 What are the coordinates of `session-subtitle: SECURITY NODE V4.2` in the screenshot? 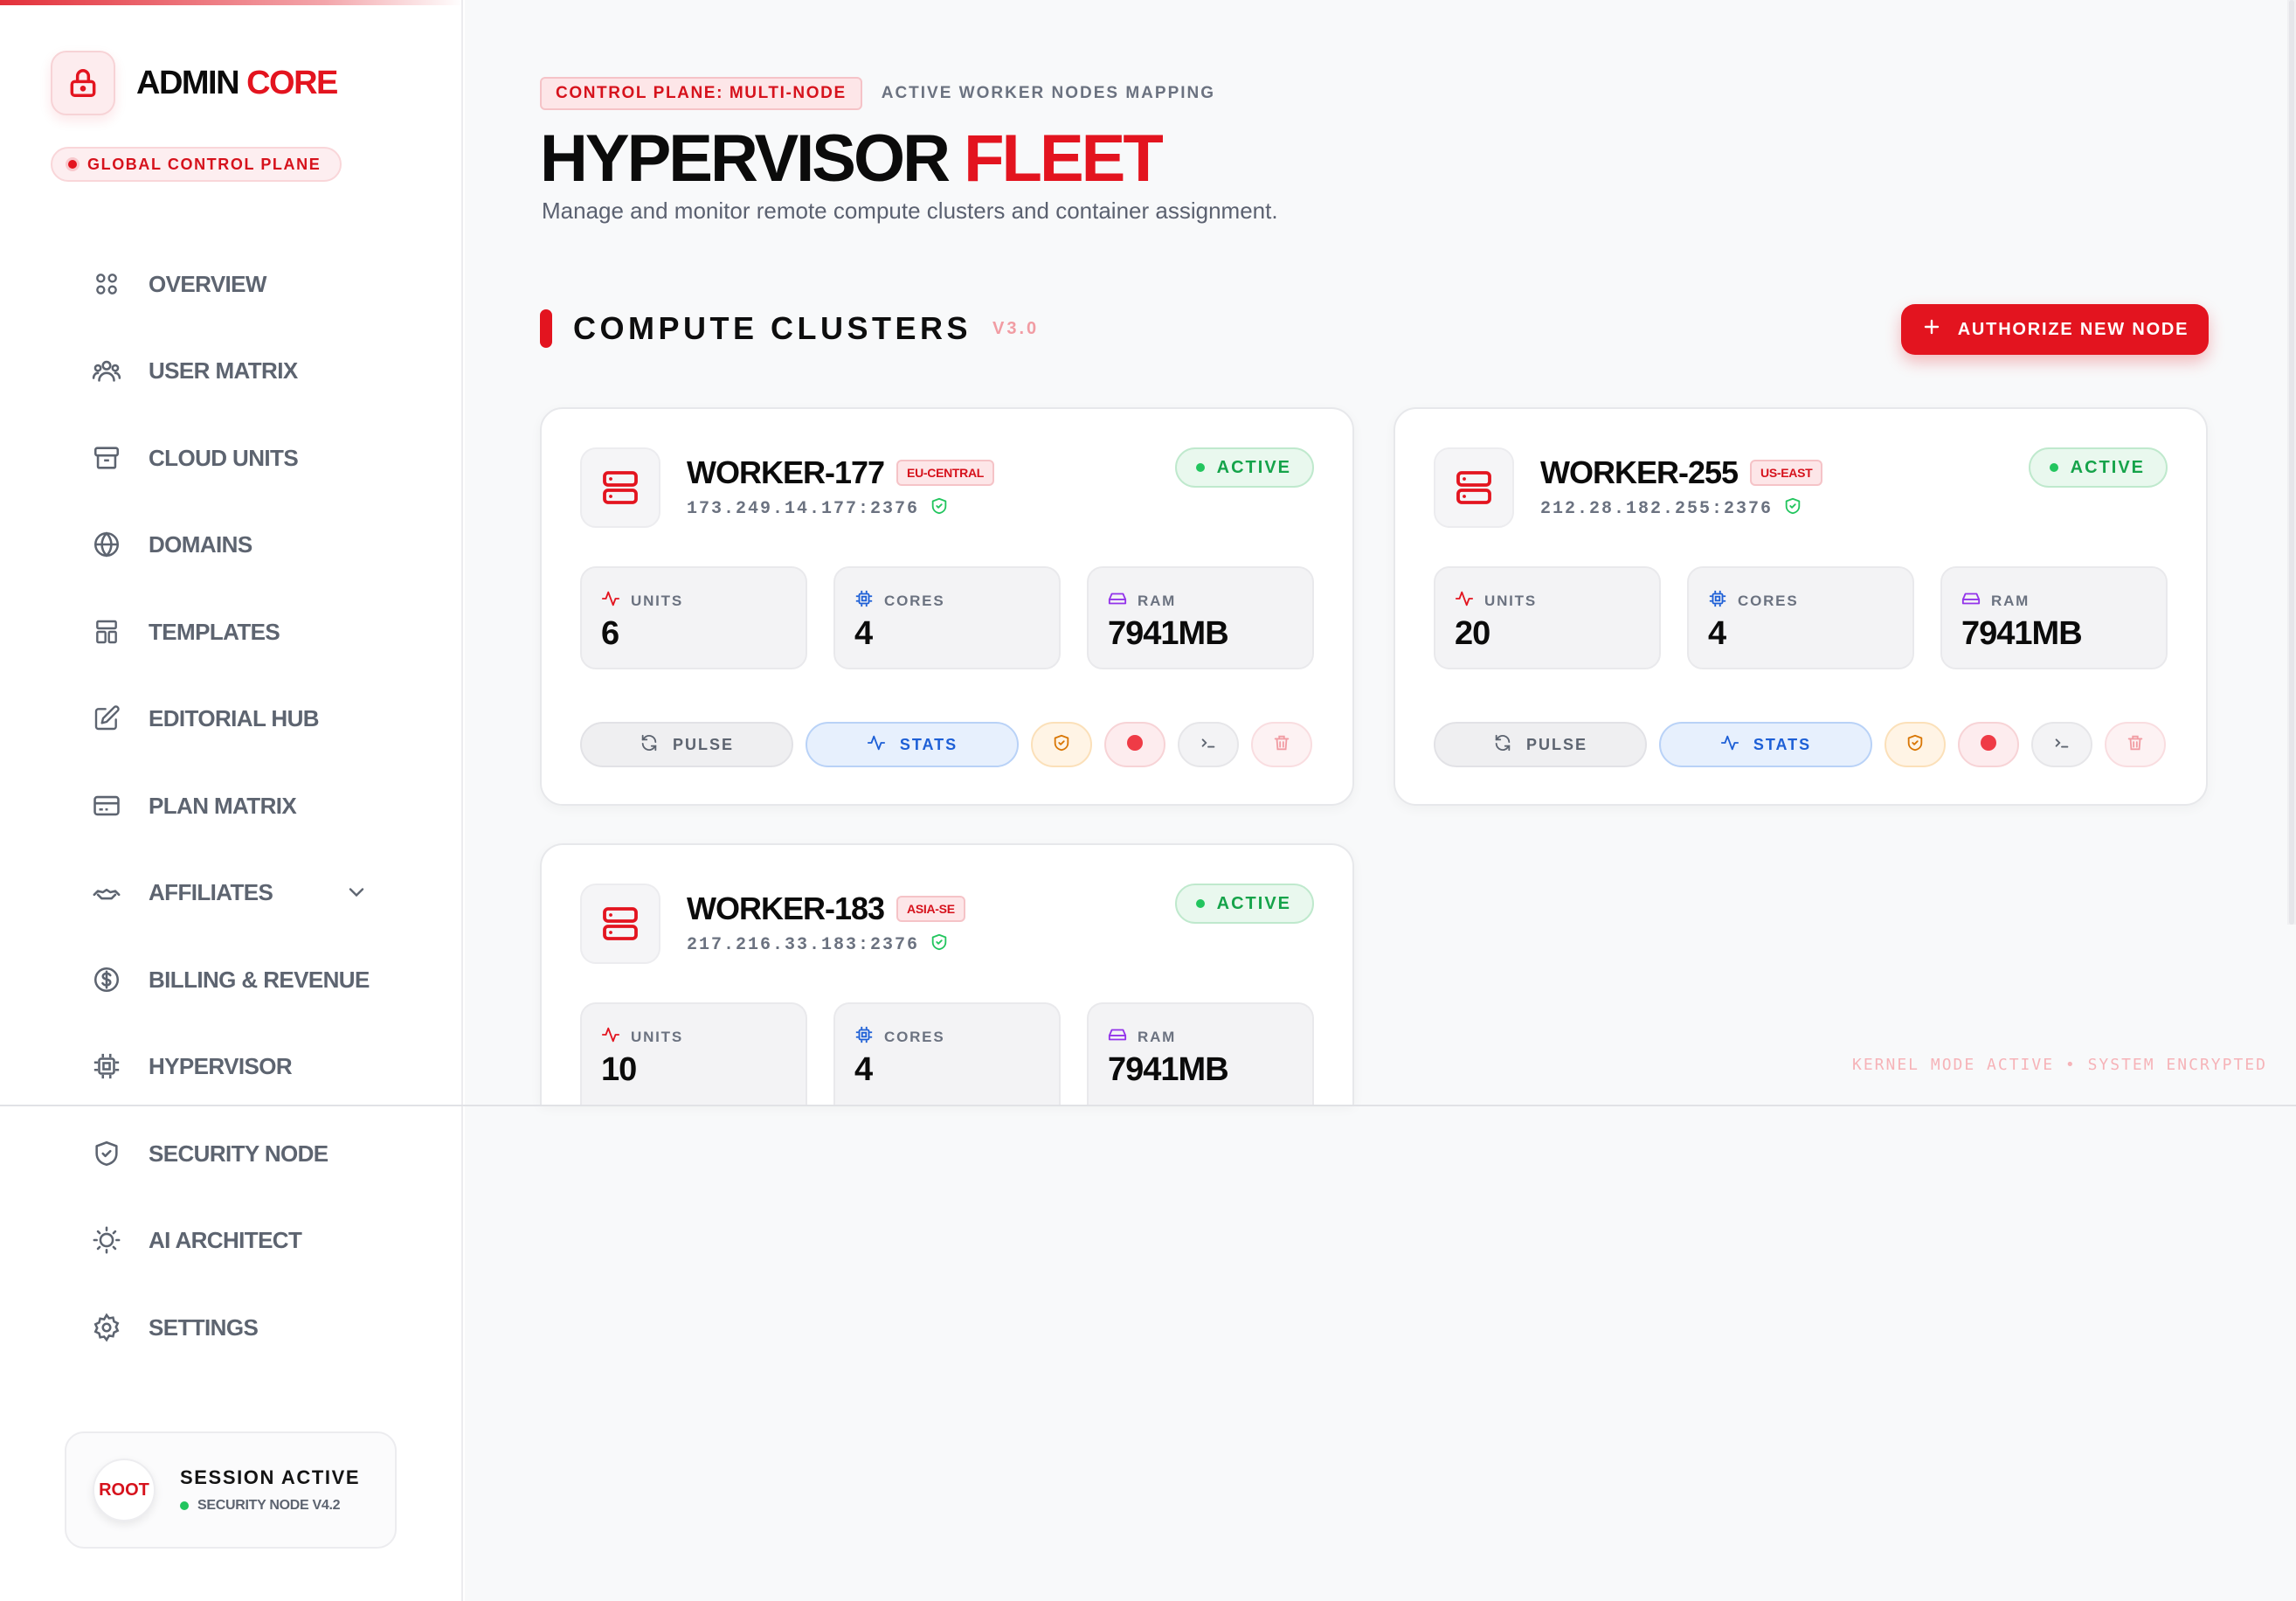 It's located at (270, 1506).